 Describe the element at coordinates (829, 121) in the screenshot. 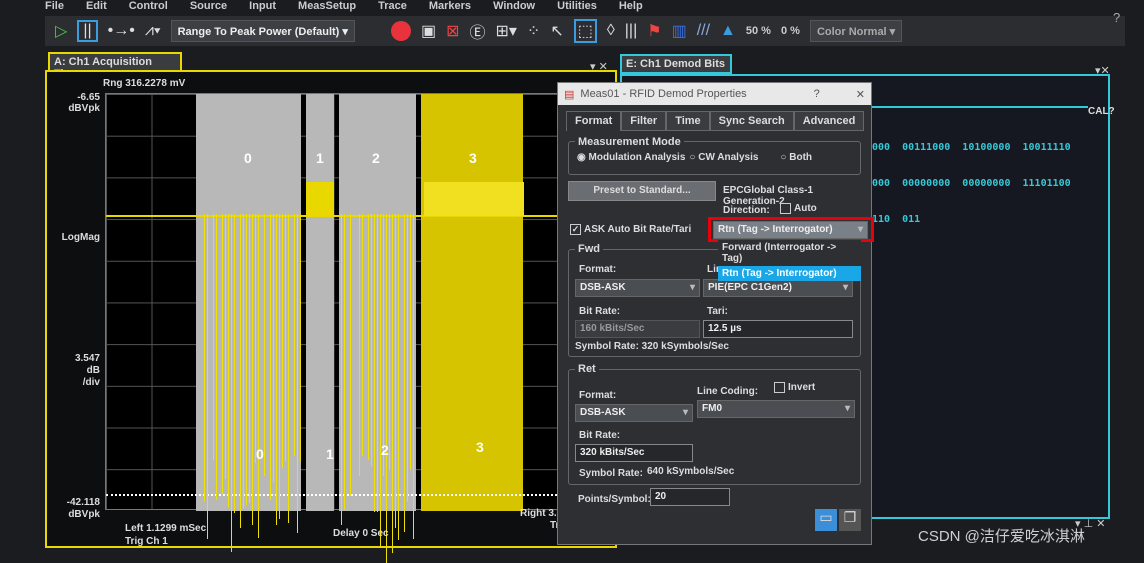

I see `tab-advanced: Advanced` at that location.